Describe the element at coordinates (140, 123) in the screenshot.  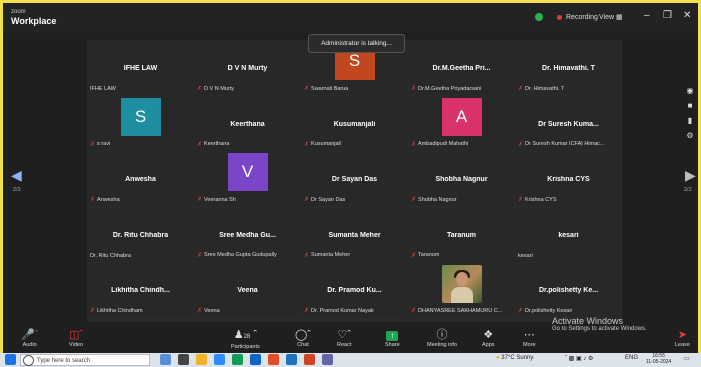
I see `participant-tile: S ✗ s ravi` at that location.